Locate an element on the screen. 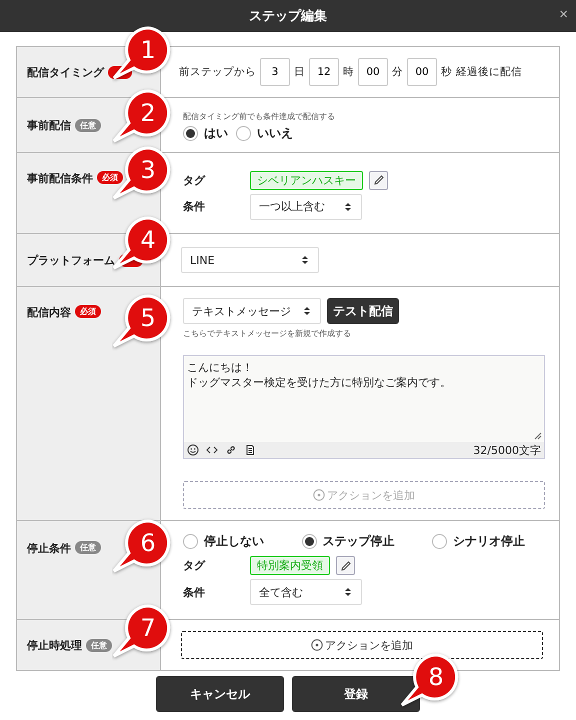 Image resolution: width=576 pixels, height=720 pixels. callout-number: 6 is located at coordinates (148, 543).